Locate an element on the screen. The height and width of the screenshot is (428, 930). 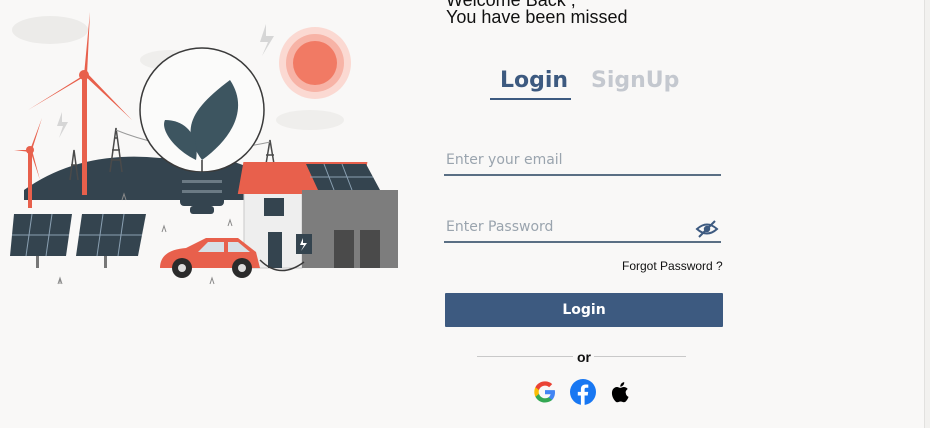
forgot-password-link: Forgot Password ? is located at coordinates (672, 266).